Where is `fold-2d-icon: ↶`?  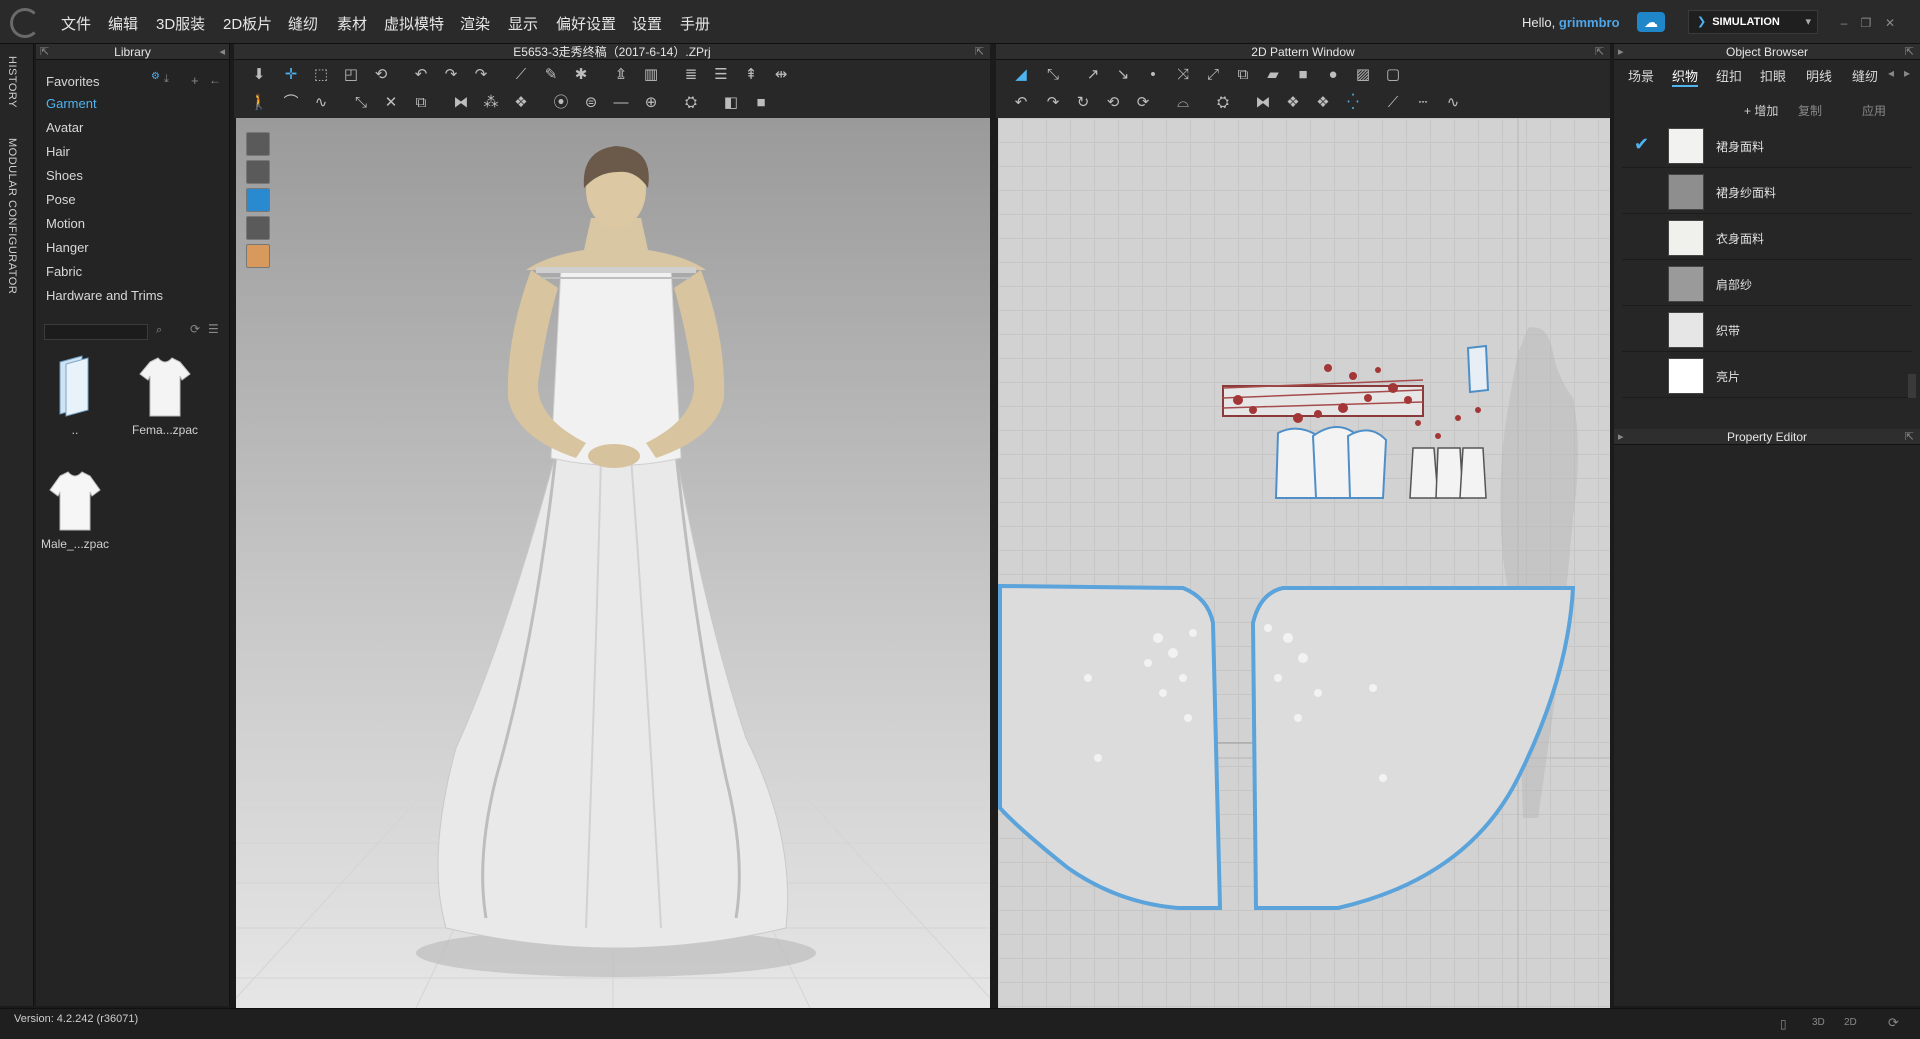 fold-2d-icon: ↶ is located at coordinates (1021, 103).